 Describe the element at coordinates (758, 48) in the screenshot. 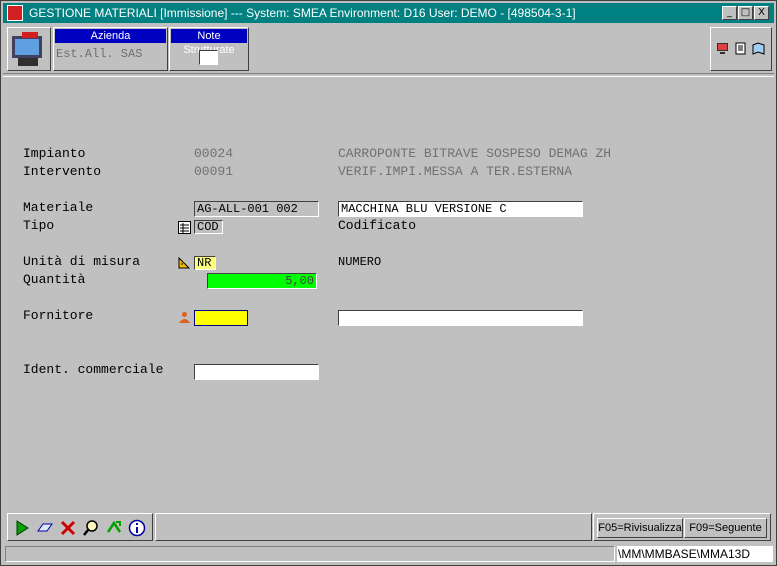

I see `book-icon` at that location.